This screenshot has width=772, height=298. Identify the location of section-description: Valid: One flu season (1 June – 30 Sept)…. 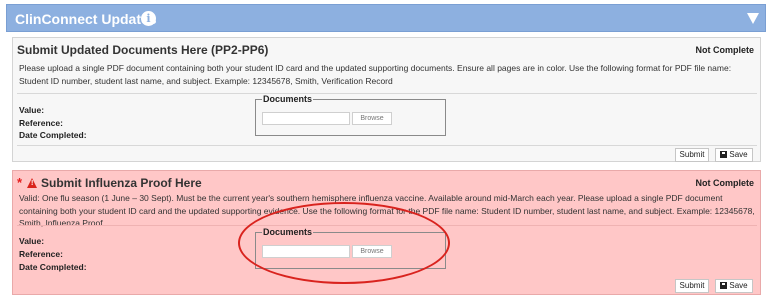
(387, 210).